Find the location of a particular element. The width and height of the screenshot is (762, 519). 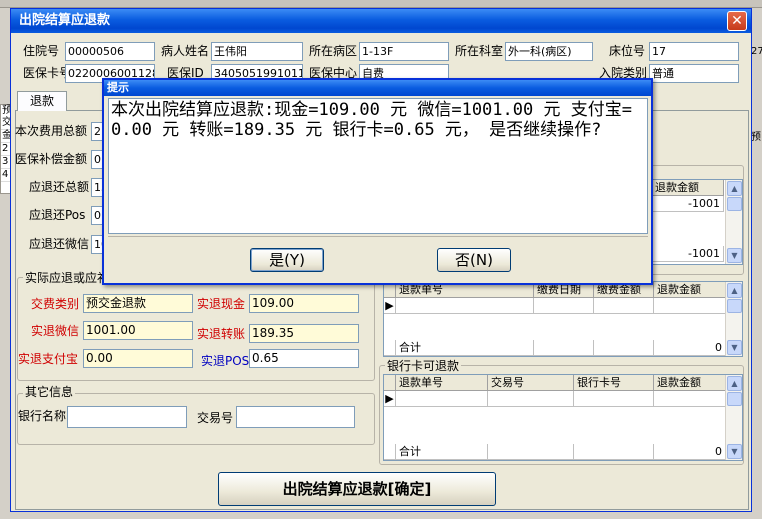

dialog-title: 提示 is located at coordinates (377, 88).